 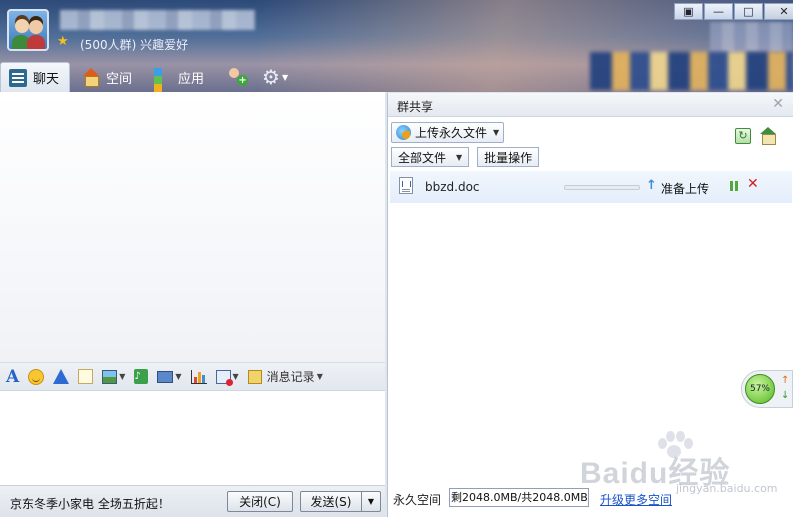 I want to click on file-status: 准备上传, so click(x=685, y=189).